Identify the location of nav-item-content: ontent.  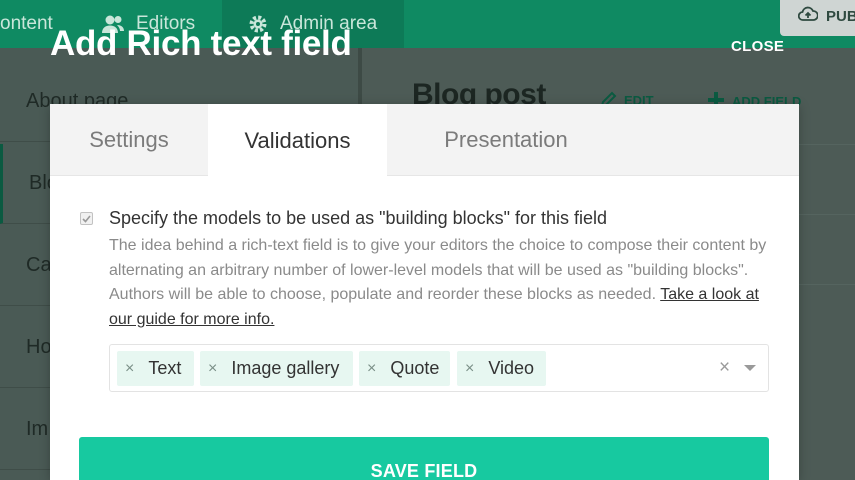
(26, 24).